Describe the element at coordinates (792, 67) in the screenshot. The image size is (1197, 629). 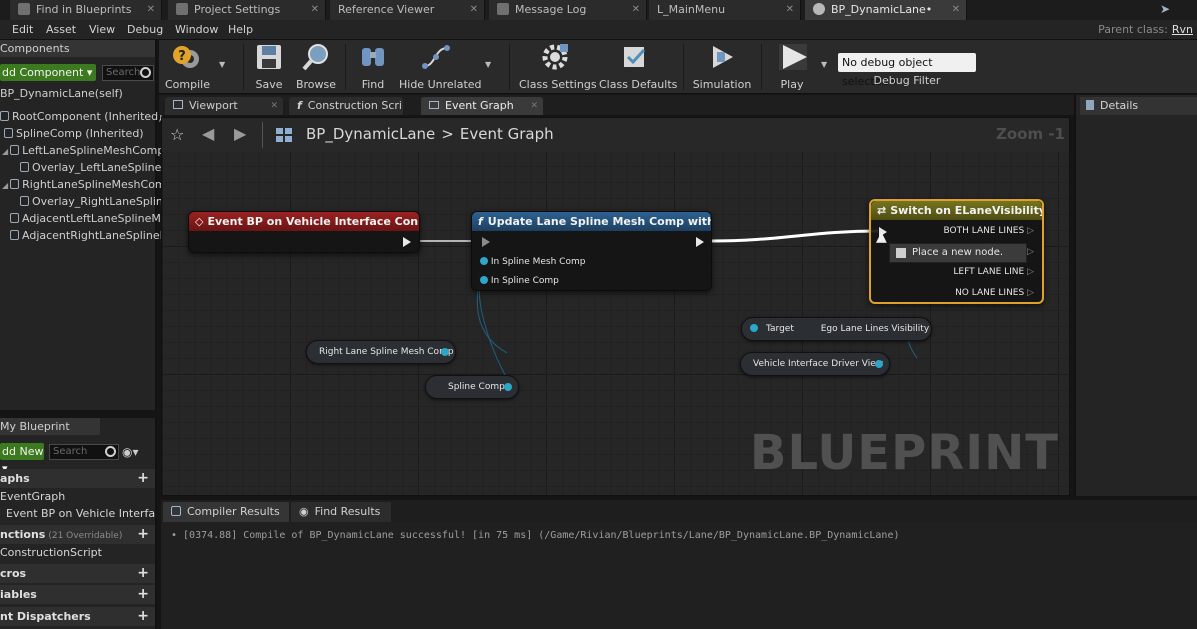
I see `play-button: Play` at that location.